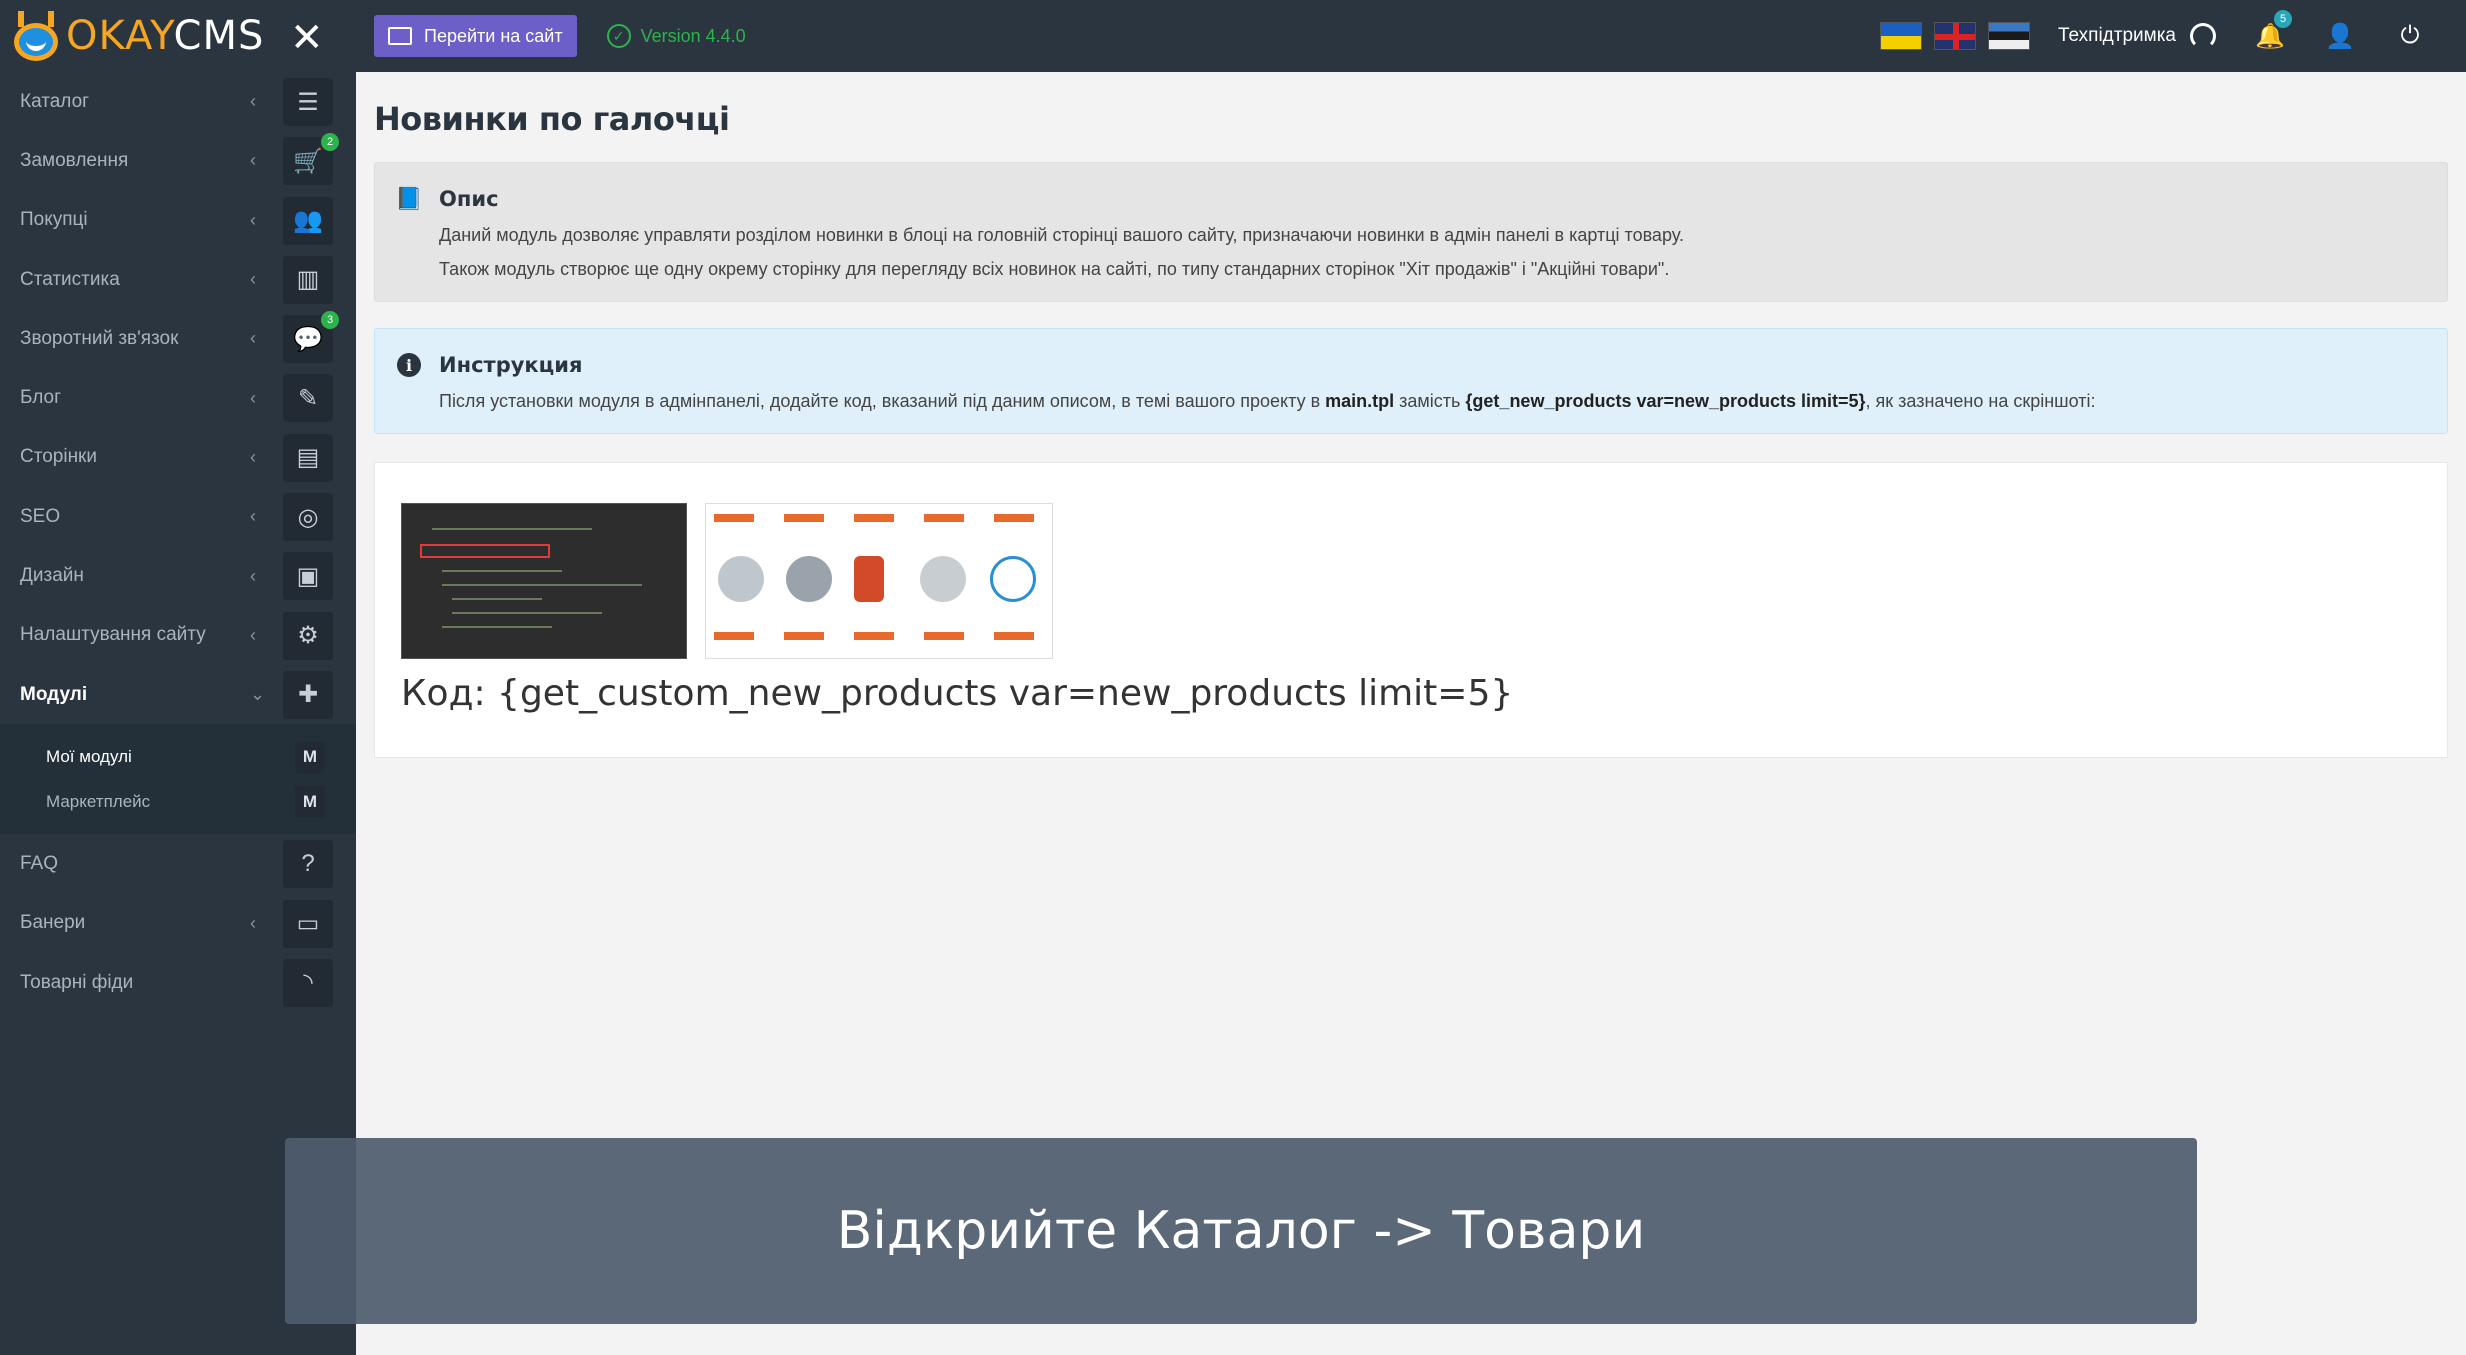  I want to click on pencil-icon: ✎, so click(308, 398).